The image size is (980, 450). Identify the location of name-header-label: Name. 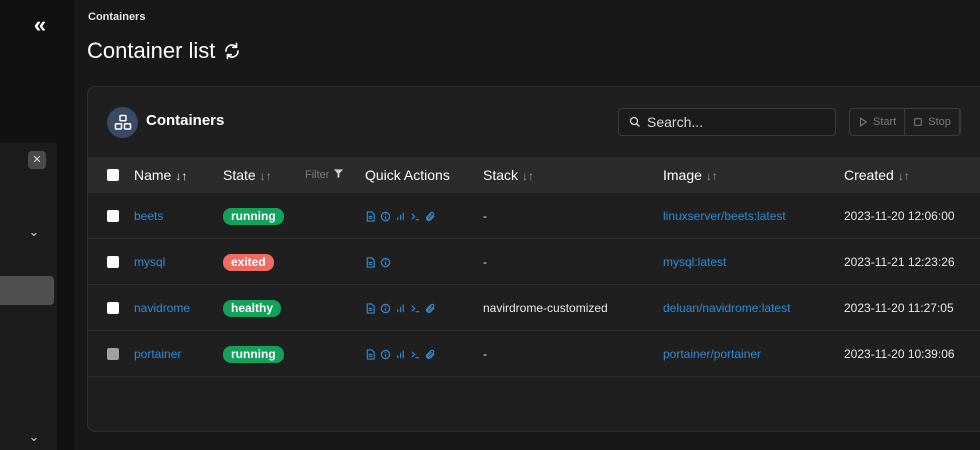
(153, 175).